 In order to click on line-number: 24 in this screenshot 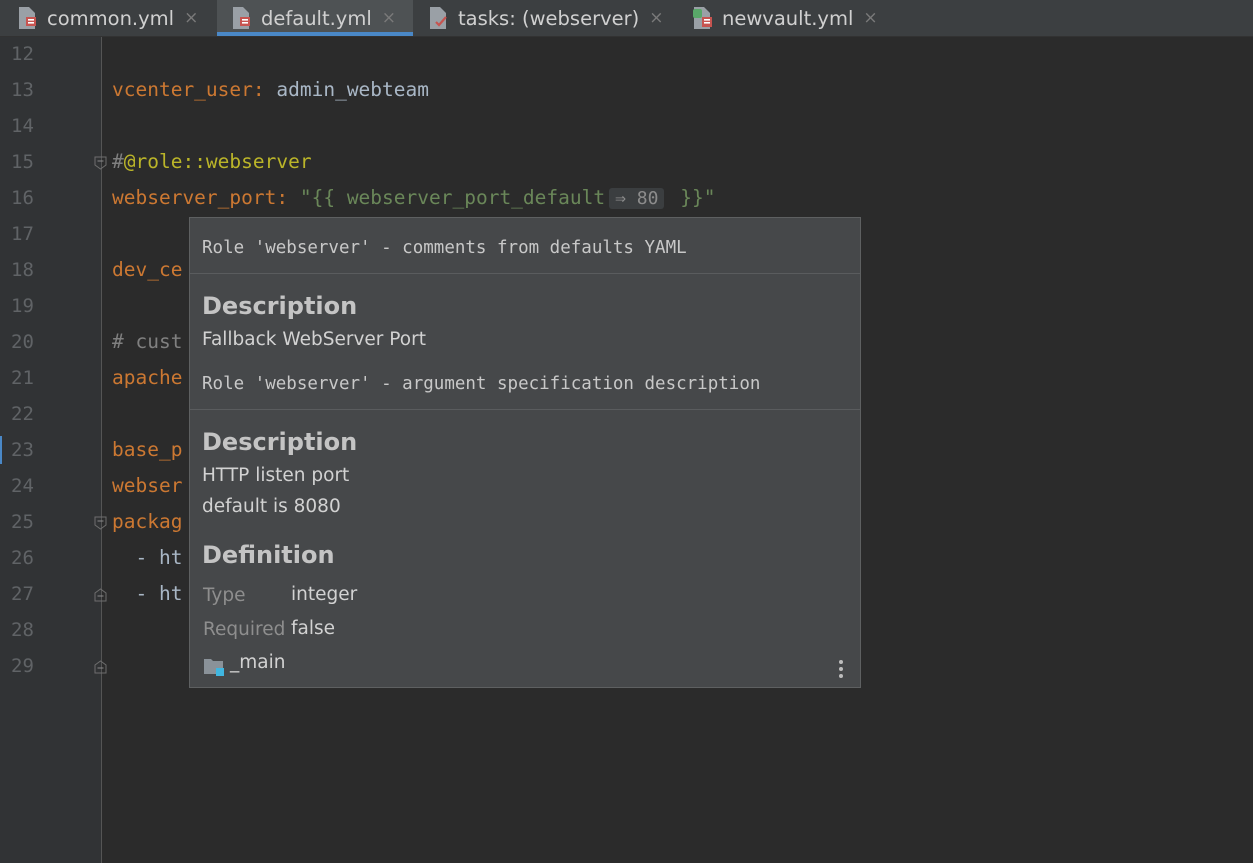, I will do `click(31, 486)`.